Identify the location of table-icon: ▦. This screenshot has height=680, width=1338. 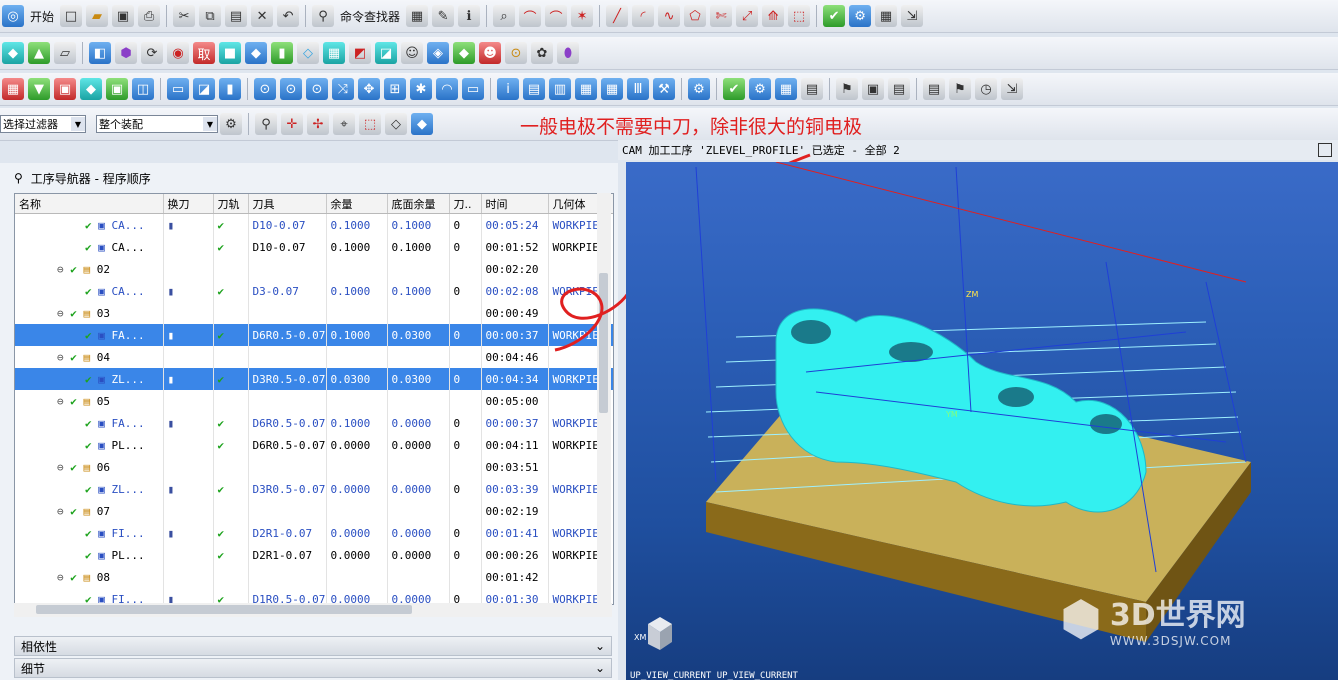
(886, 16).